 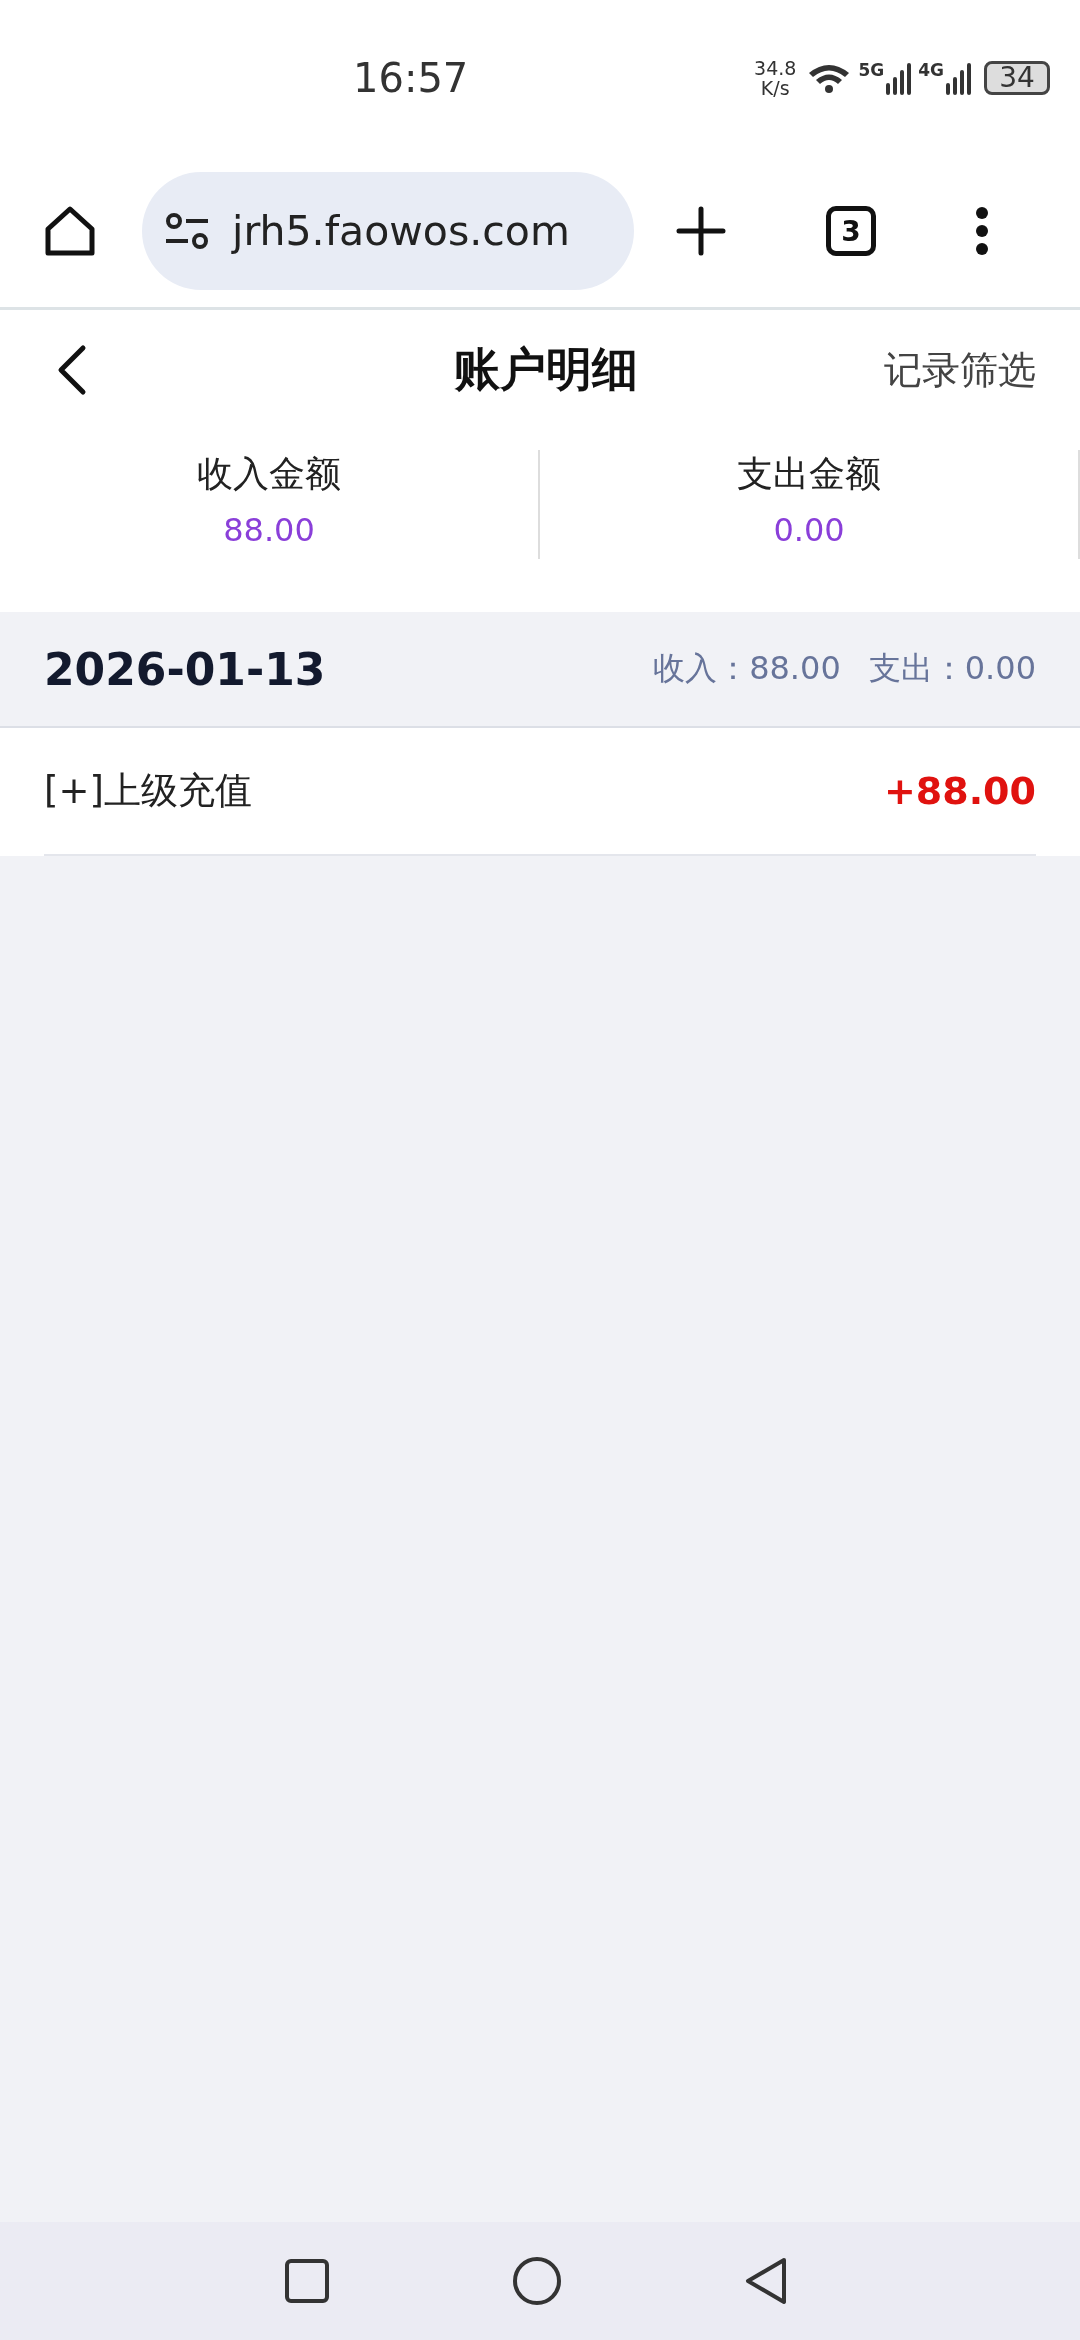 I want to click on network-label: 4G, so click(x=931, y=69).